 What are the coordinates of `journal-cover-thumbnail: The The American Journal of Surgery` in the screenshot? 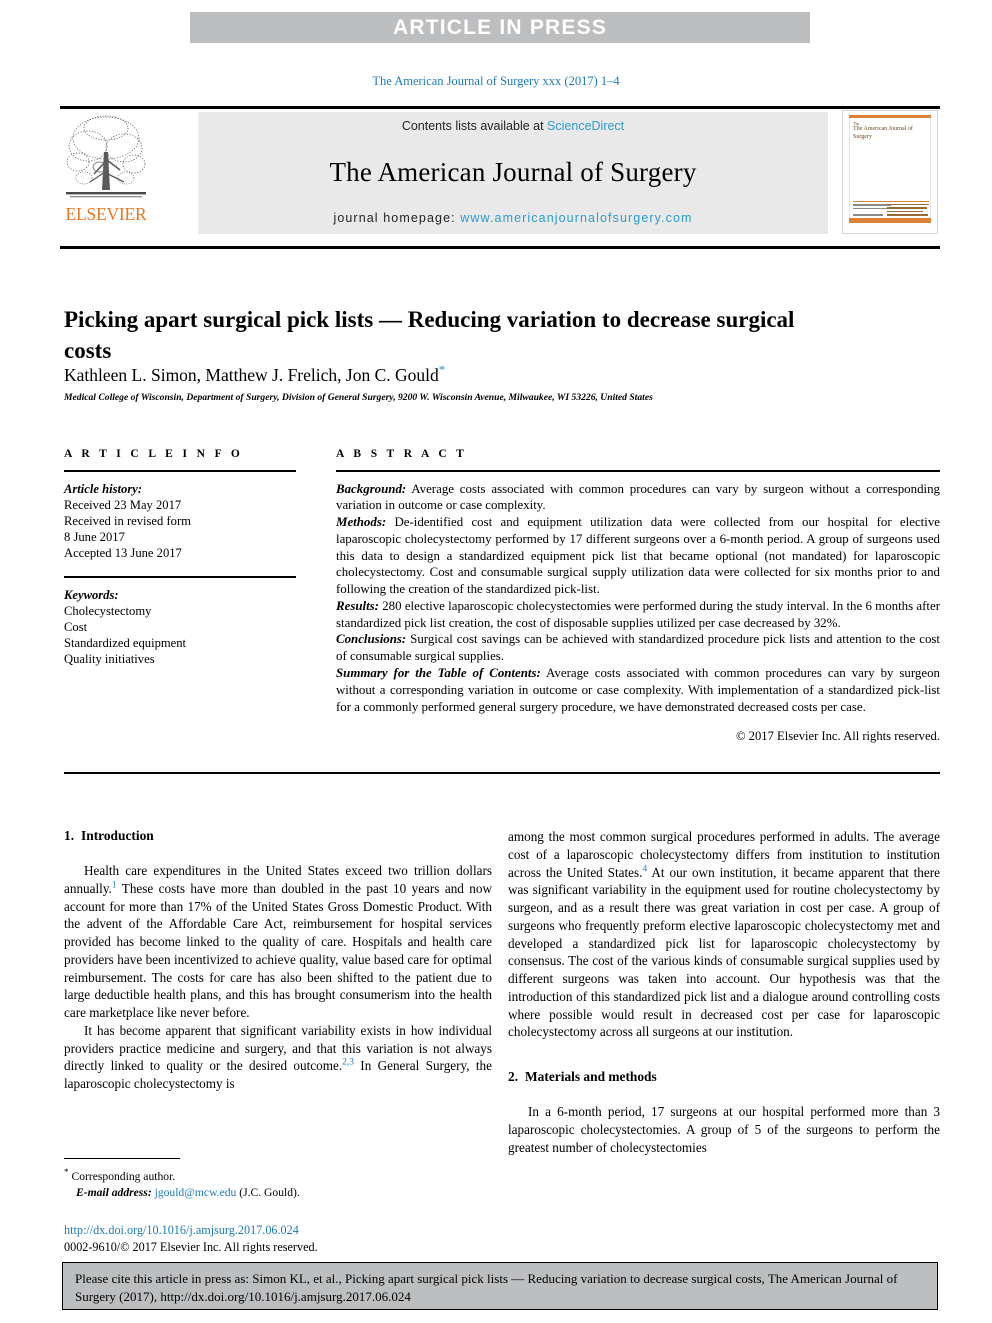 It's located at (890, 172).